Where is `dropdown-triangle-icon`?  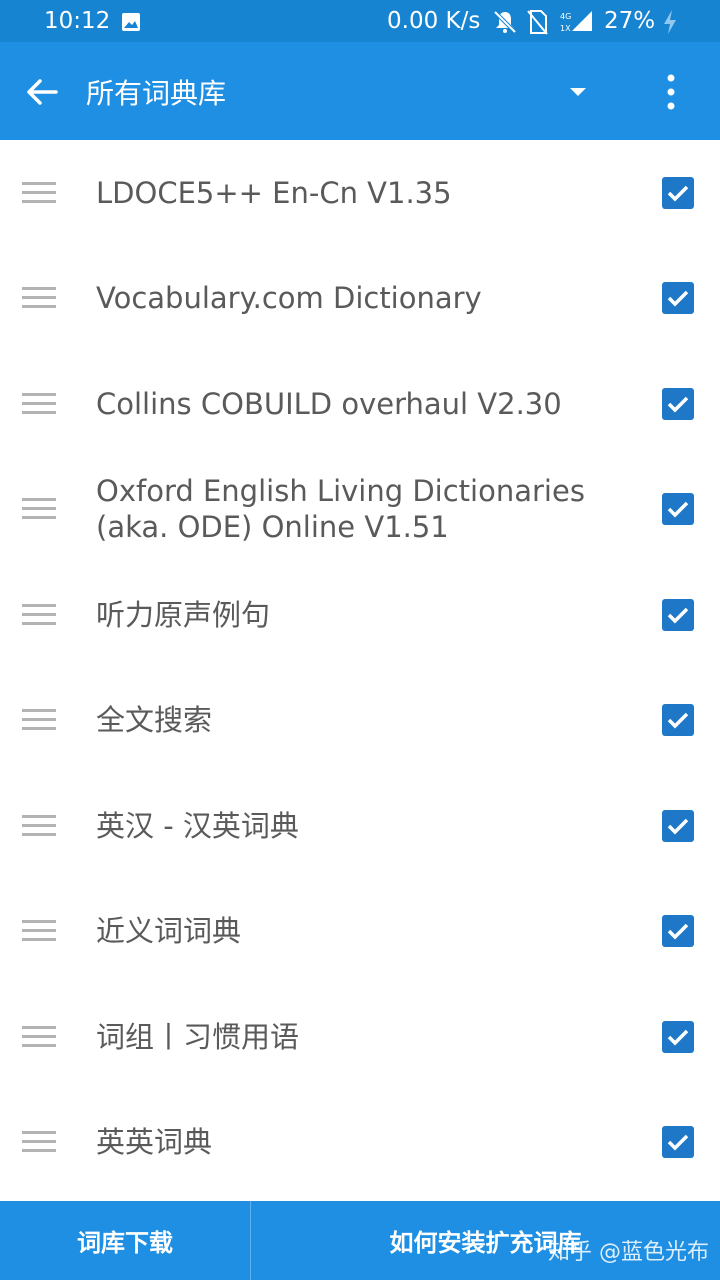
dropdown-triangle-icon is located at coordinates (578, 92).